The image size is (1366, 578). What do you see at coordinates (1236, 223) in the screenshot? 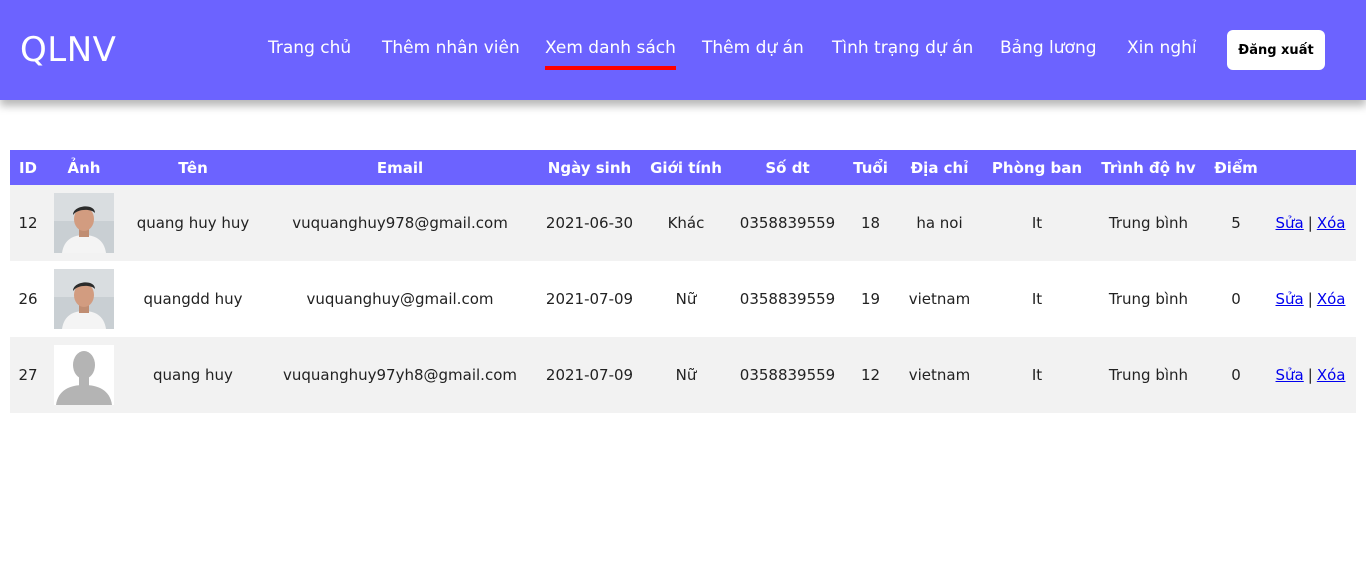
I see `cell-score: 5` at bounding box center [1236, 223].